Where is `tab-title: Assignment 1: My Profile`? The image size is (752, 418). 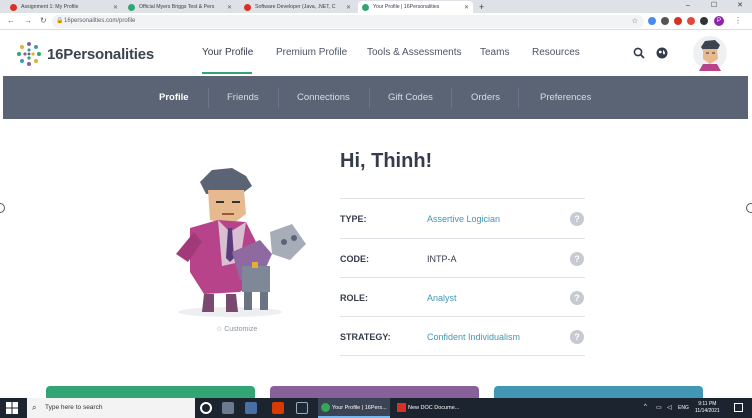
tab-title: Assignment 1: My Profile is located at coordinates (50, 7).